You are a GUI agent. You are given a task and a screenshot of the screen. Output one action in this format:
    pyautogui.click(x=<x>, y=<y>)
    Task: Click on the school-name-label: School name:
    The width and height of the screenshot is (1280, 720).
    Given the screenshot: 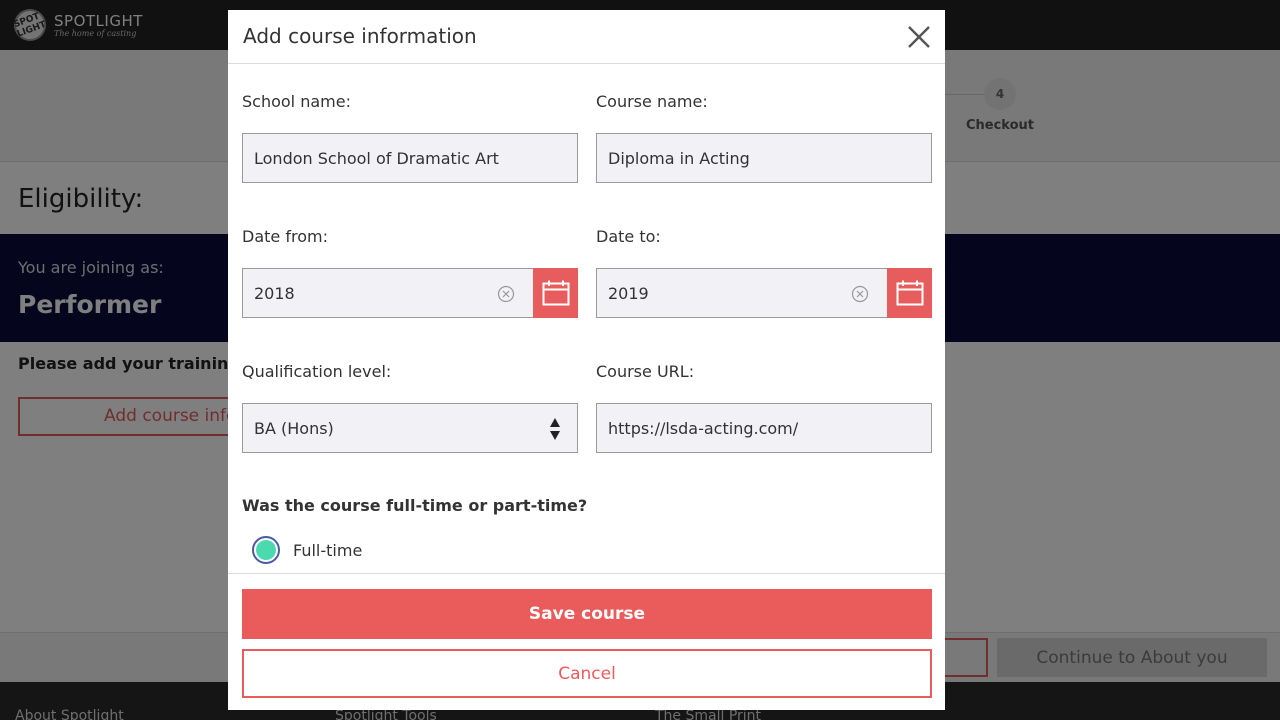 What is the action you would take?
    pyautogui.click(x=296, y=101)
    